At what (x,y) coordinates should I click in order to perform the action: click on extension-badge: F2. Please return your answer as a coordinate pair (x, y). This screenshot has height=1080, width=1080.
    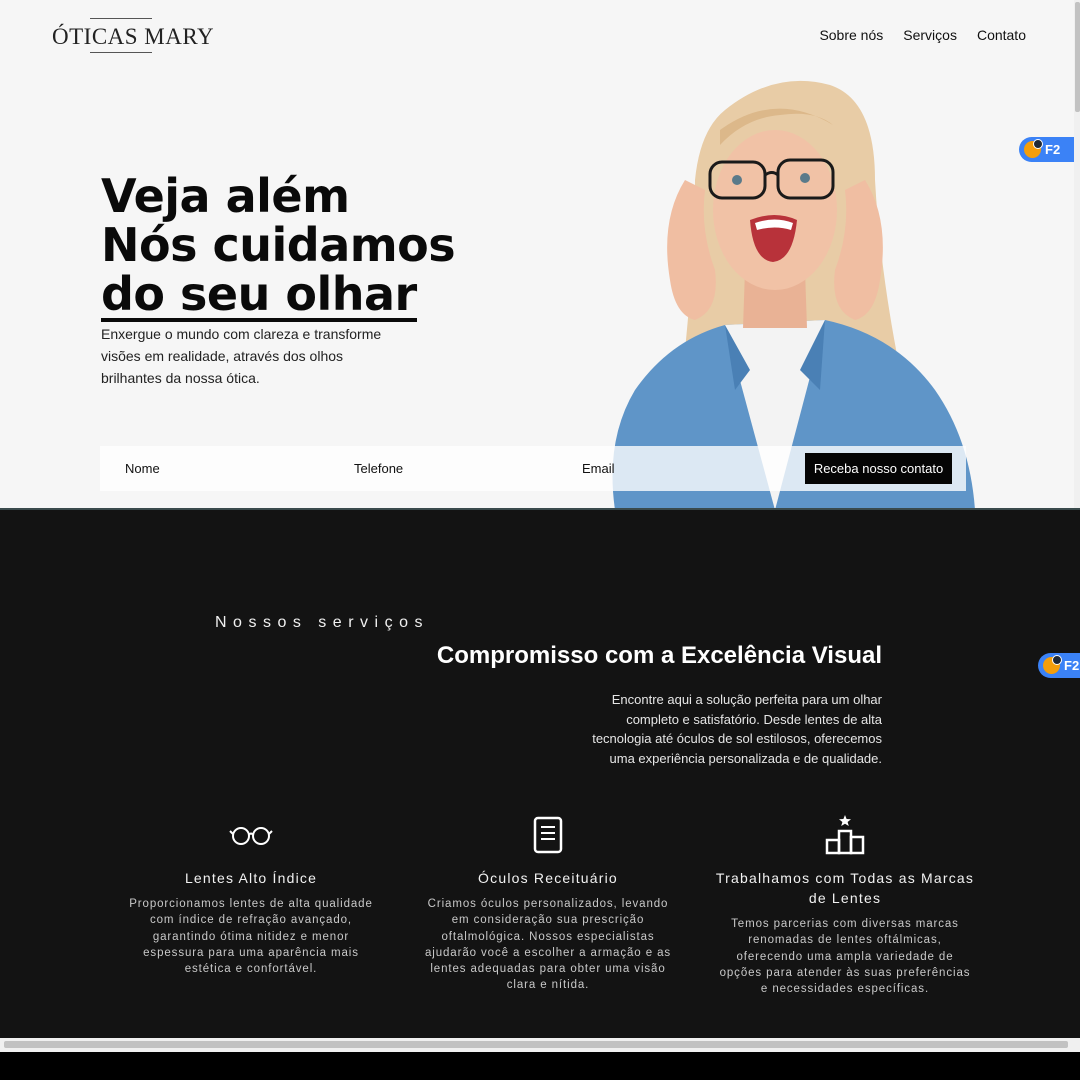
    Looking at the image, I should click on (1046, 149).